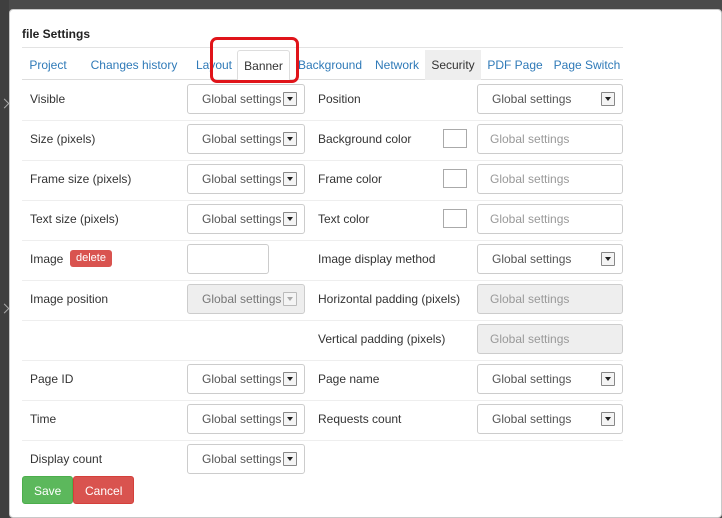  Describe the element at coordinates (52, 379) in the screenshot. I see `page-id-label: Page ID` at that location.